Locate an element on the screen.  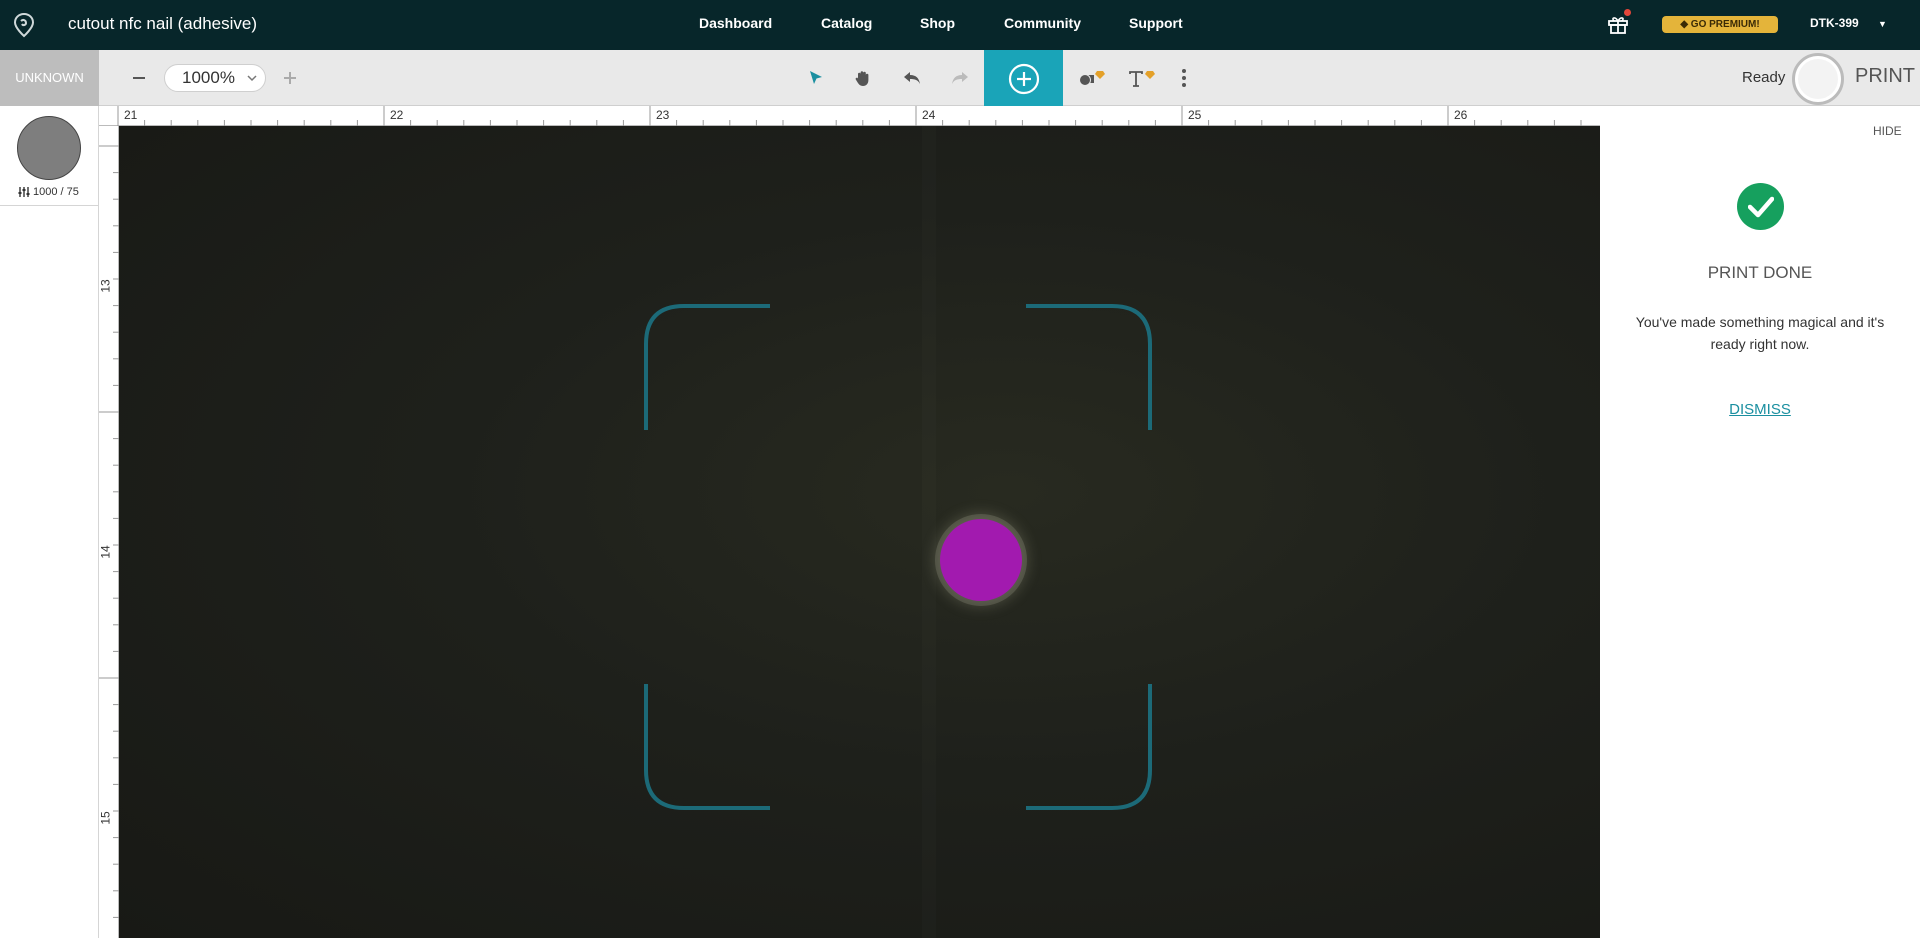
divider is located at coordinates (49, 205).